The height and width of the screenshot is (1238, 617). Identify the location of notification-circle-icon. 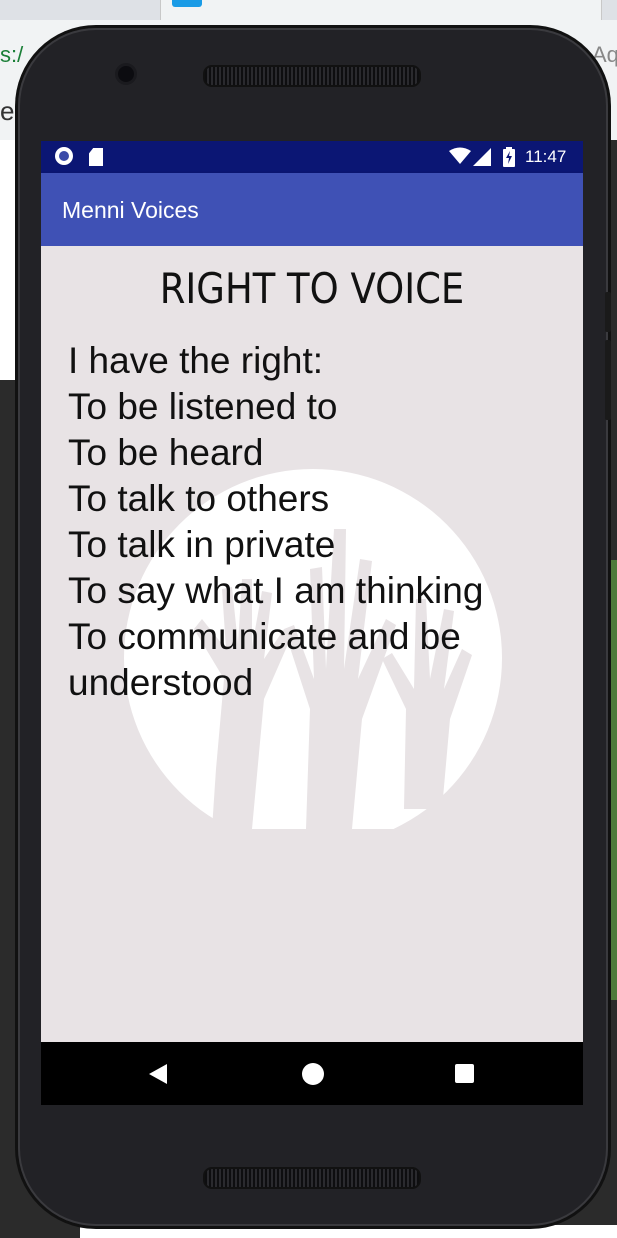
(64, 156).